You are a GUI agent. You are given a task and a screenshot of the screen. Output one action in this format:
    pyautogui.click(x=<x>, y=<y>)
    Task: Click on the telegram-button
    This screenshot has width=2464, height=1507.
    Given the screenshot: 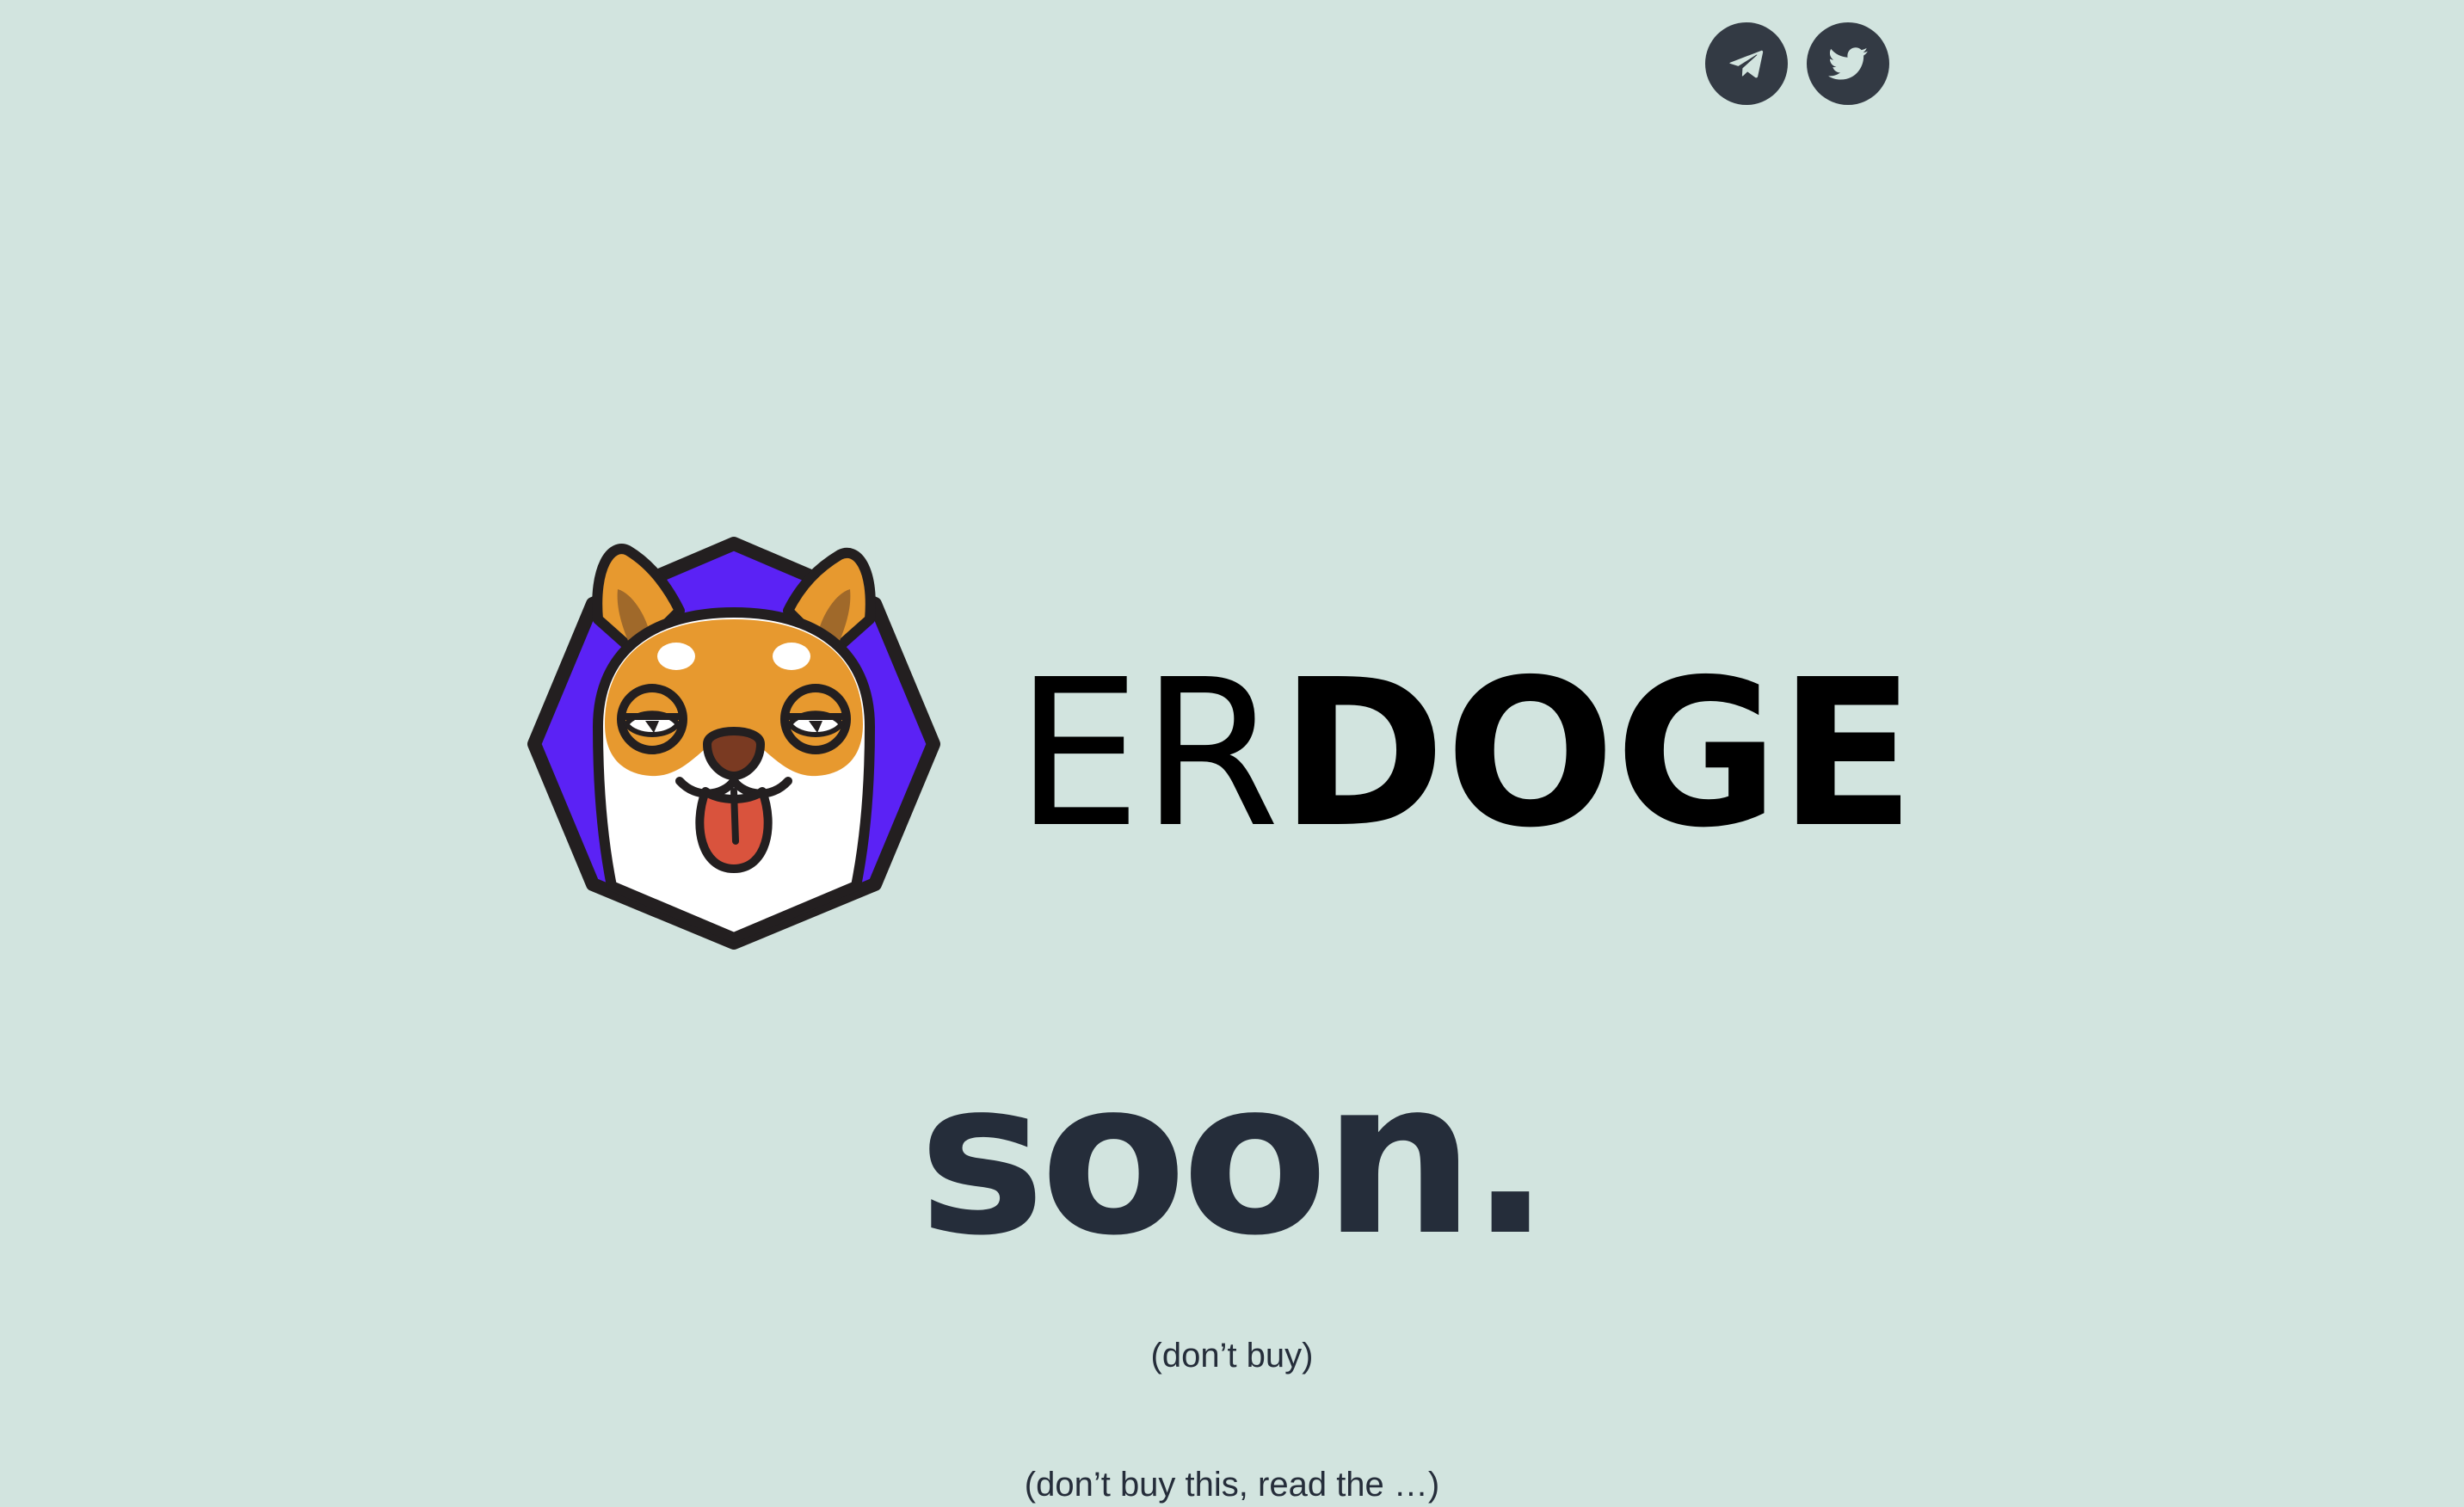 What is the action you would take?
    pyautogui.click(x=1747, y=64)
    